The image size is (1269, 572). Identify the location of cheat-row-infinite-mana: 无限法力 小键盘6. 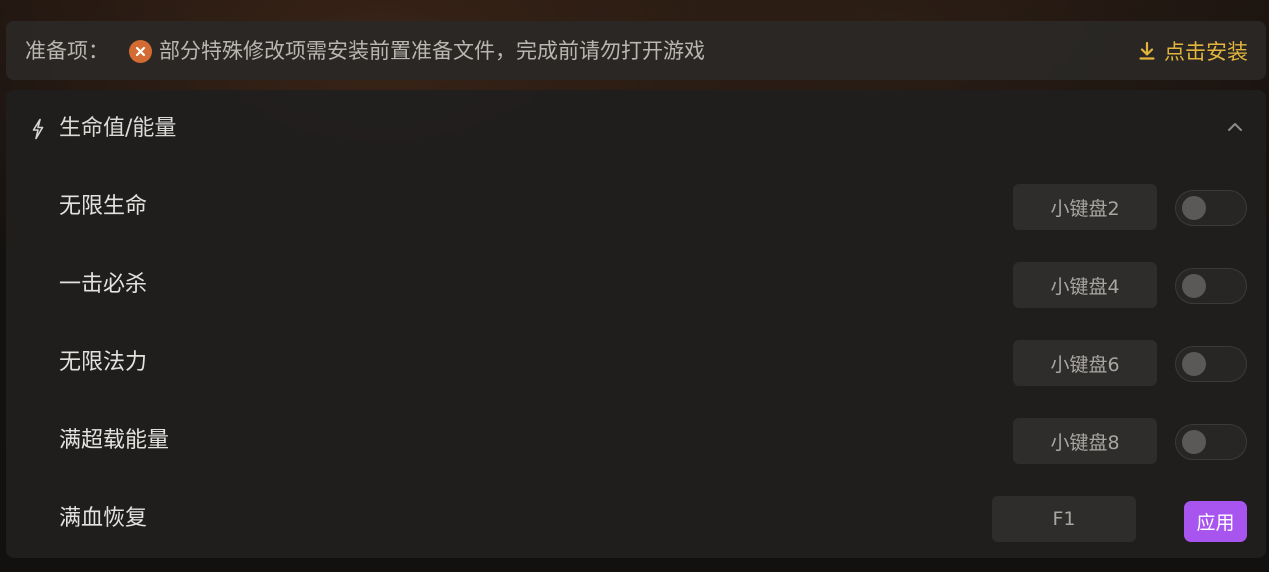
(636, 364).